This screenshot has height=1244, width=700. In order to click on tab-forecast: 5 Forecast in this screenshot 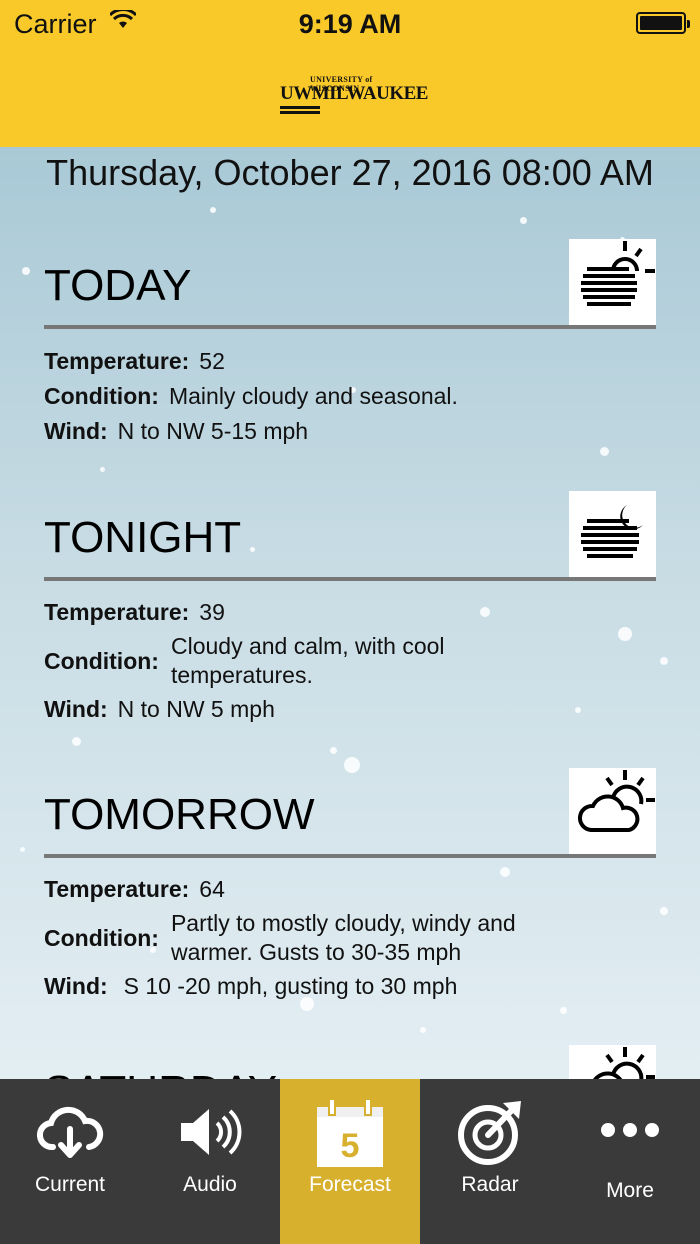, I will do `click(350, 1161)`.